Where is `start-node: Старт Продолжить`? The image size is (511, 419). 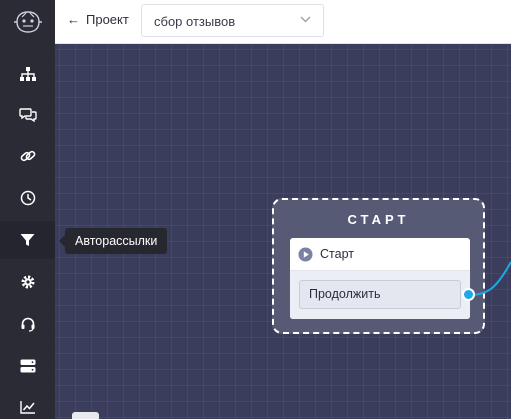
start-node: Старт Продолжить is located at coordinates (380, 278).